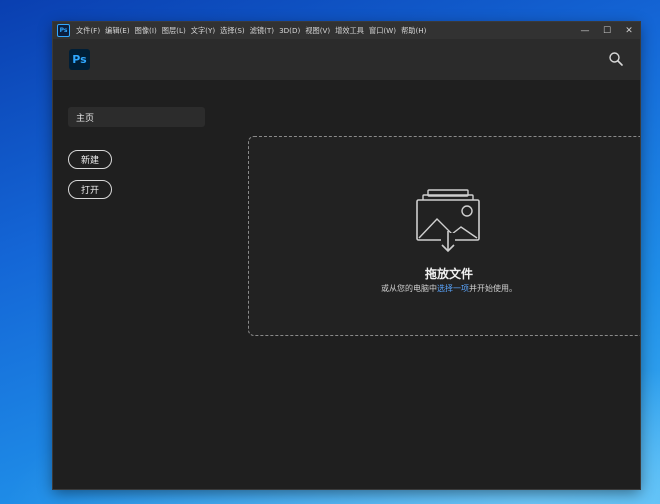  Describe the element at coordinates (346, 59) in the screenshot. I see `app-header: Ps` at that location.